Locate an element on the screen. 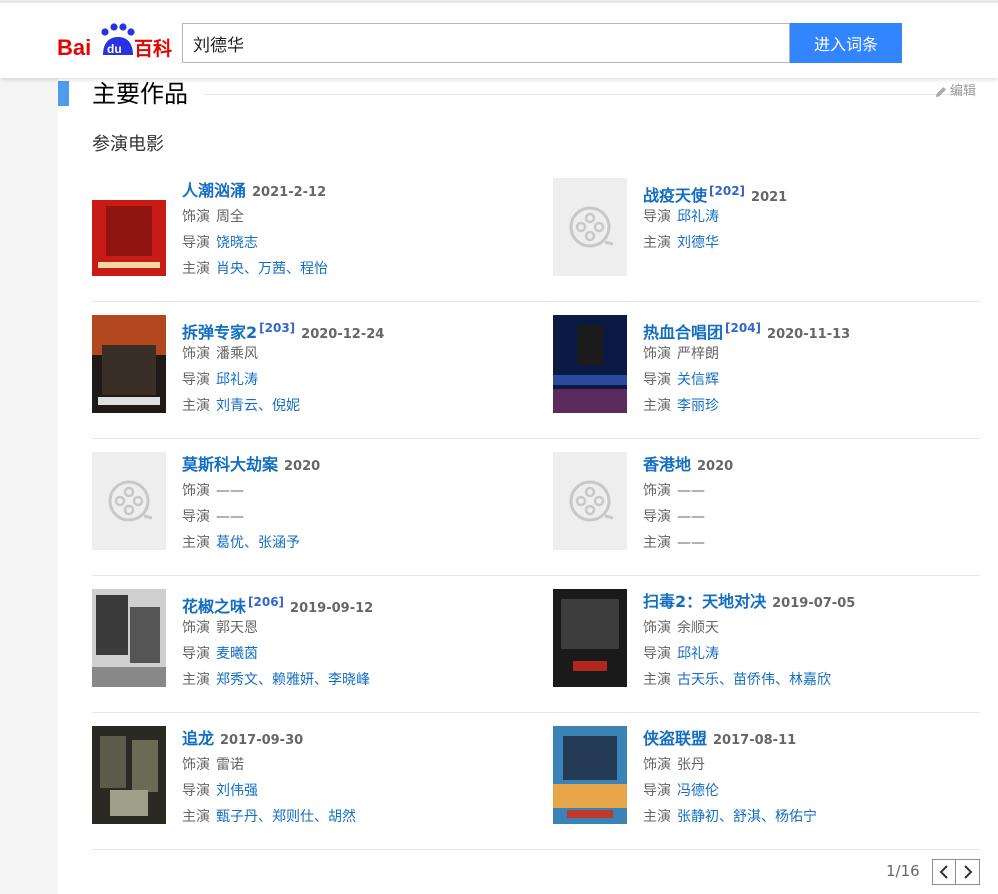 The image size is (998, 894). film-cast-row: 主演 葛优、张涵予 is located at coordinates (347, 543).